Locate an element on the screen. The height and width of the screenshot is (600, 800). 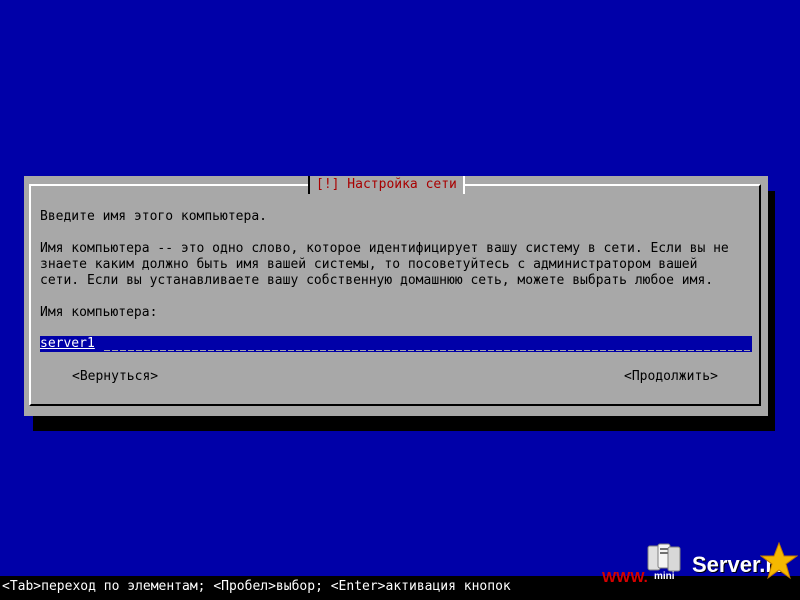
watermark-www: WWW. is located at coordinates (625, 577).